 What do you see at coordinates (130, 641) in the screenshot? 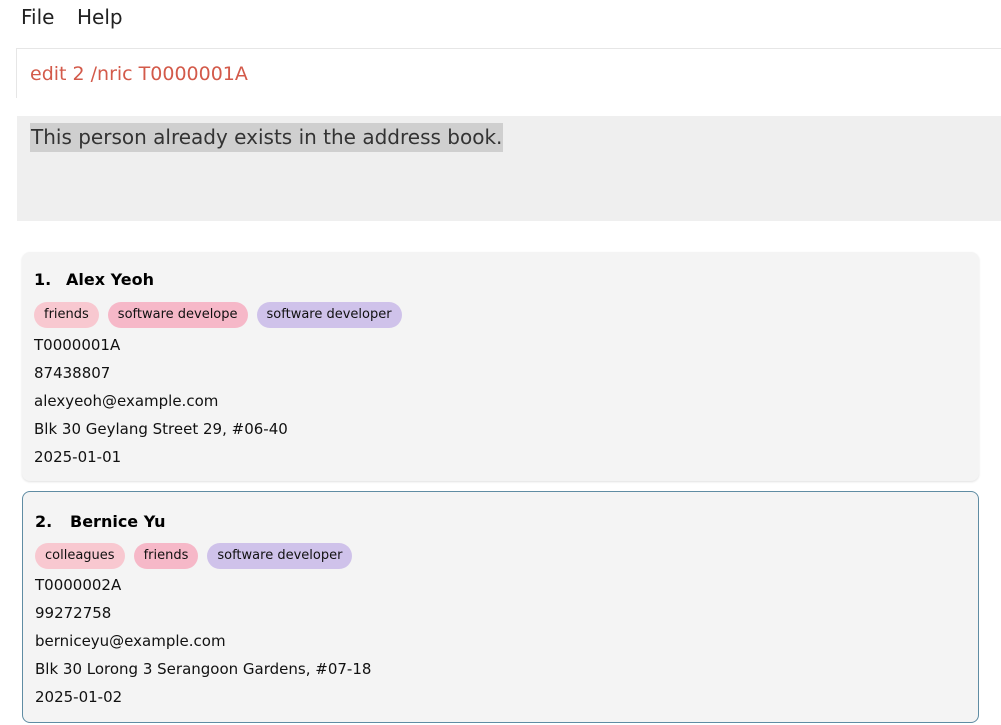
I see `person-email: berniceyu@example.com` at bounding box center [130, 641].